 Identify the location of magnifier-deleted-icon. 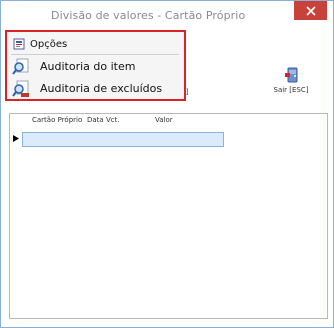
(20, 88).